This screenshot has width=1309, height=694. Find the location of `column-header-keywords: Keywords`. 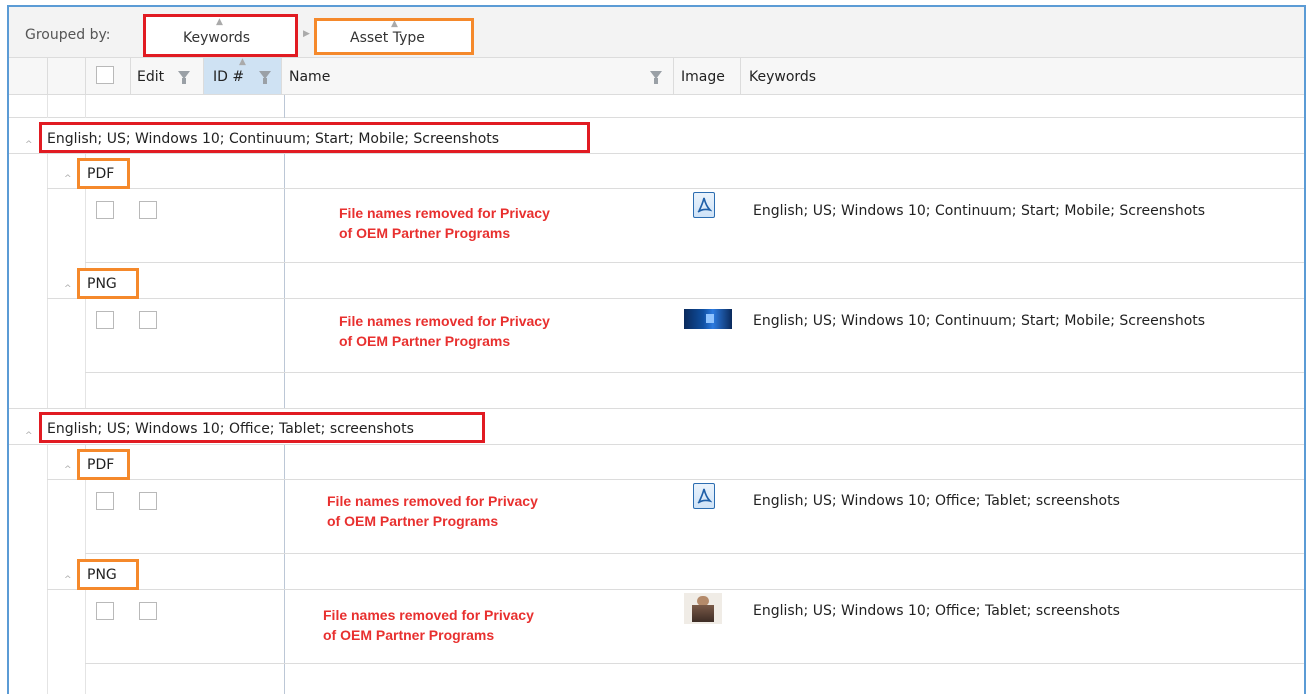

column-header-keywords: Keywords is located at coordinates (782, 77).